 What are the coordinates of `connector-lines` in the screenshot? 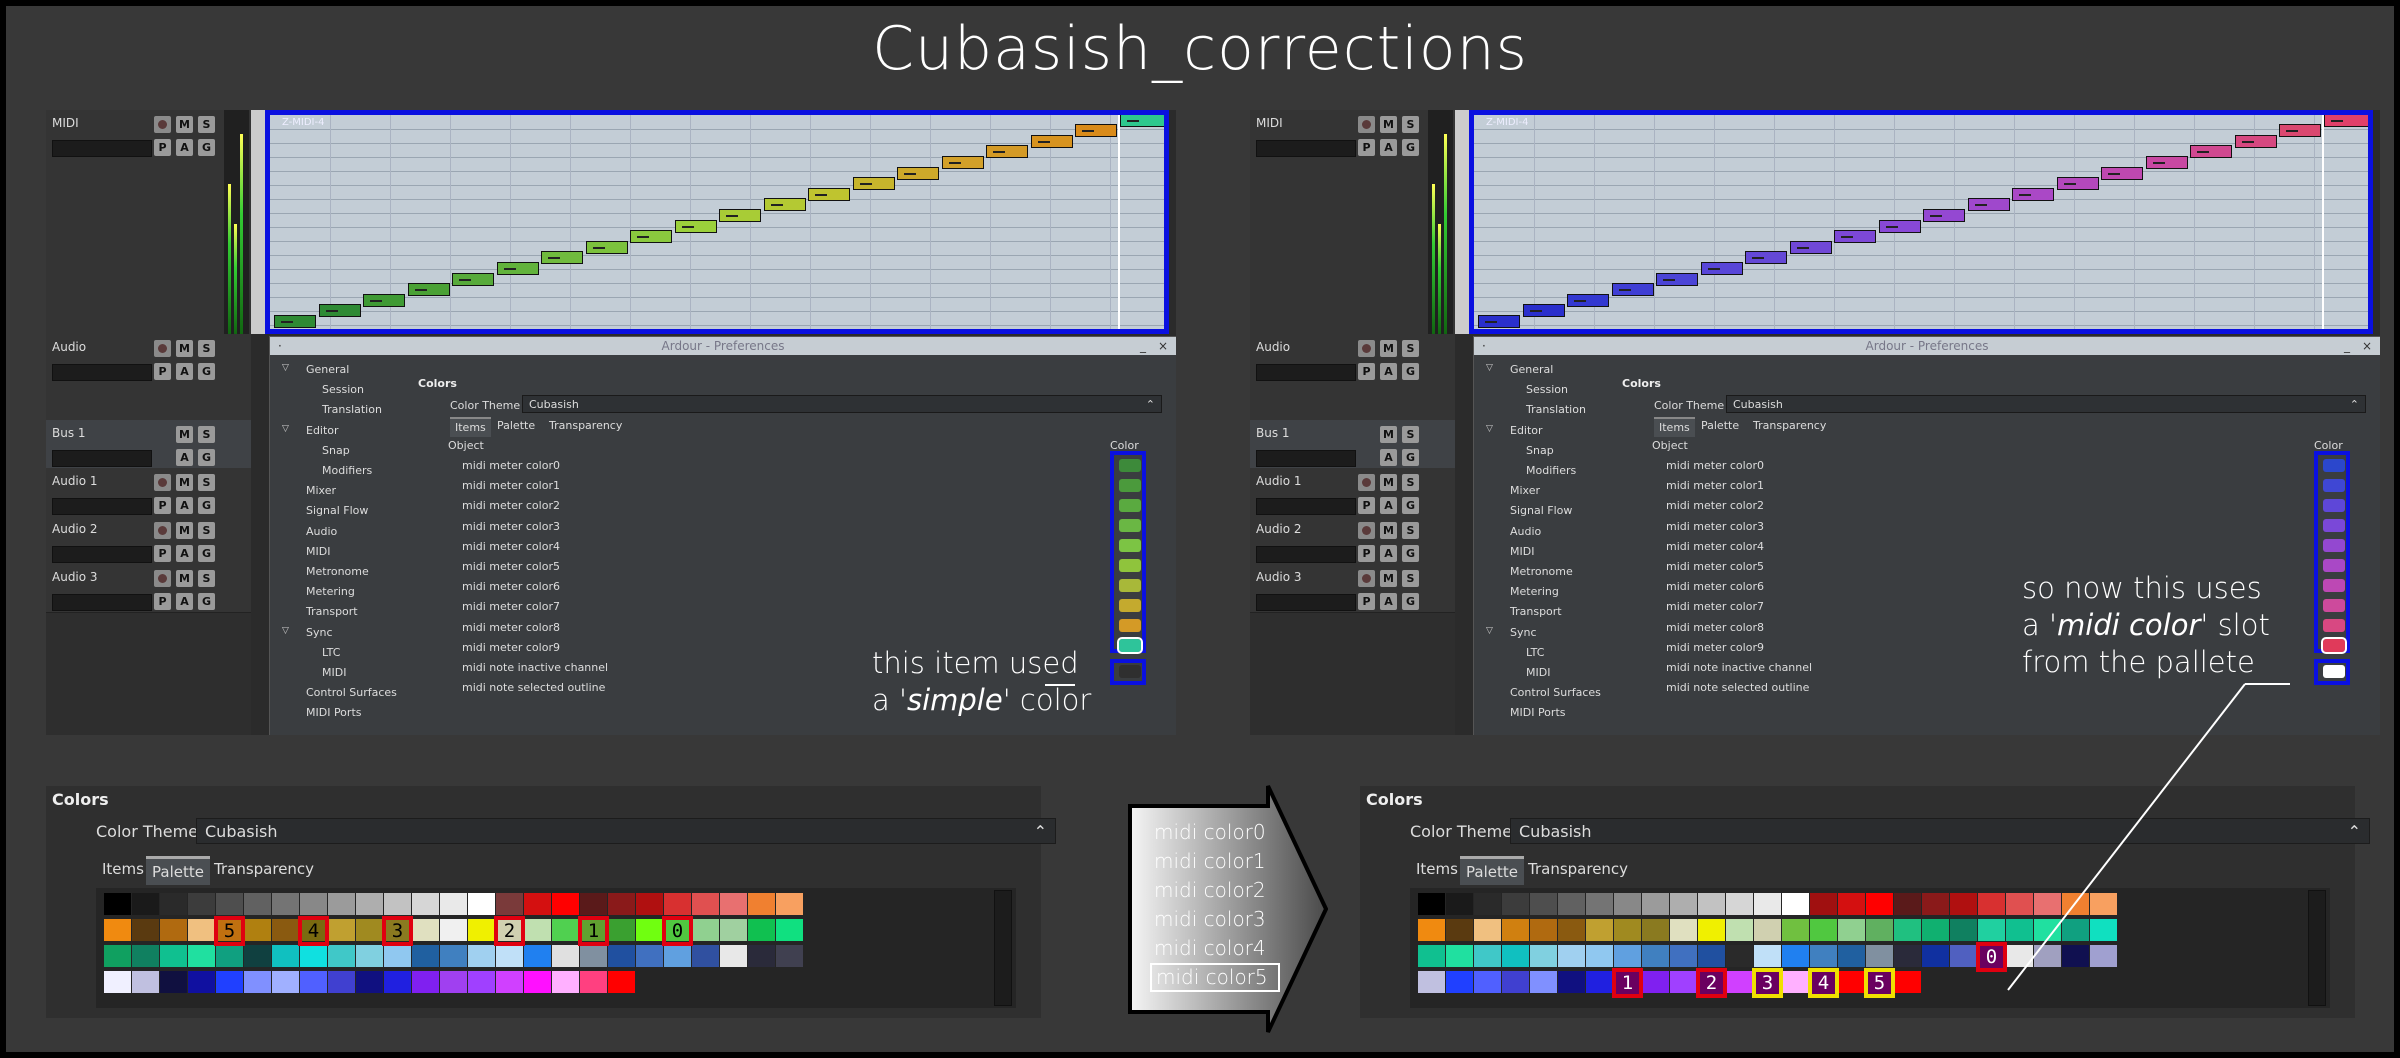 It's located at (2148, 837).